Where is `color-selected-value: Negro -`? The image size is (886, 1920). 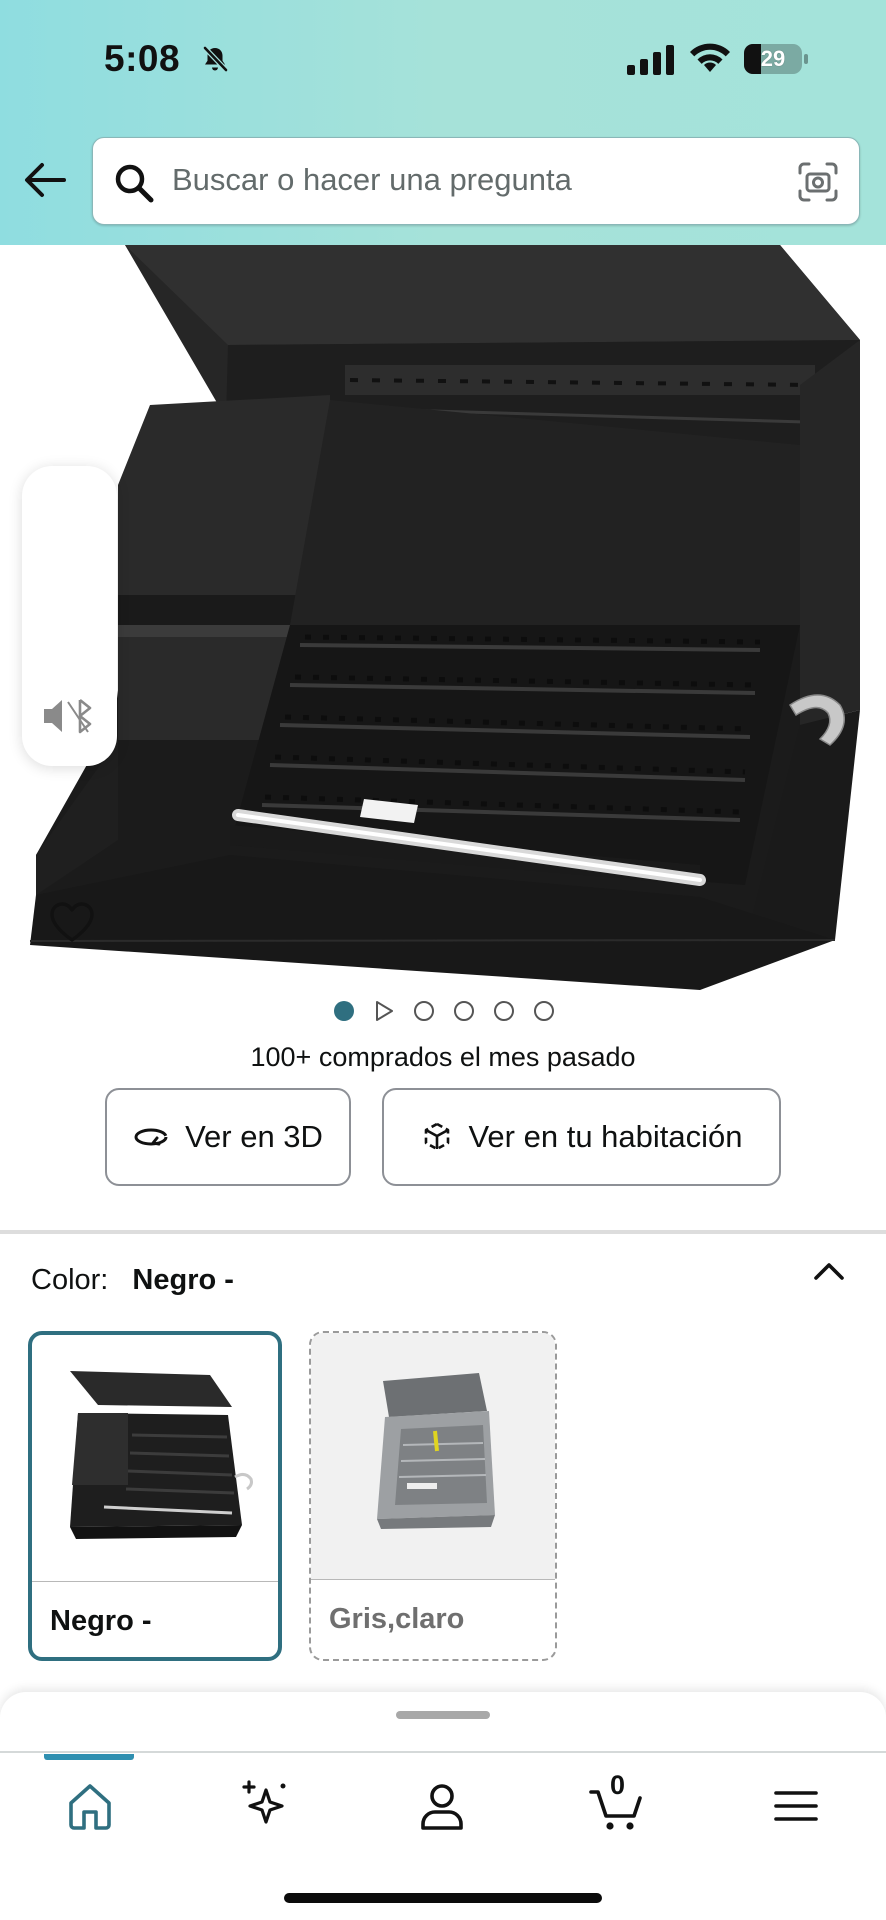 color-selected-value: Negro - is located at coordinates (183, 1280).